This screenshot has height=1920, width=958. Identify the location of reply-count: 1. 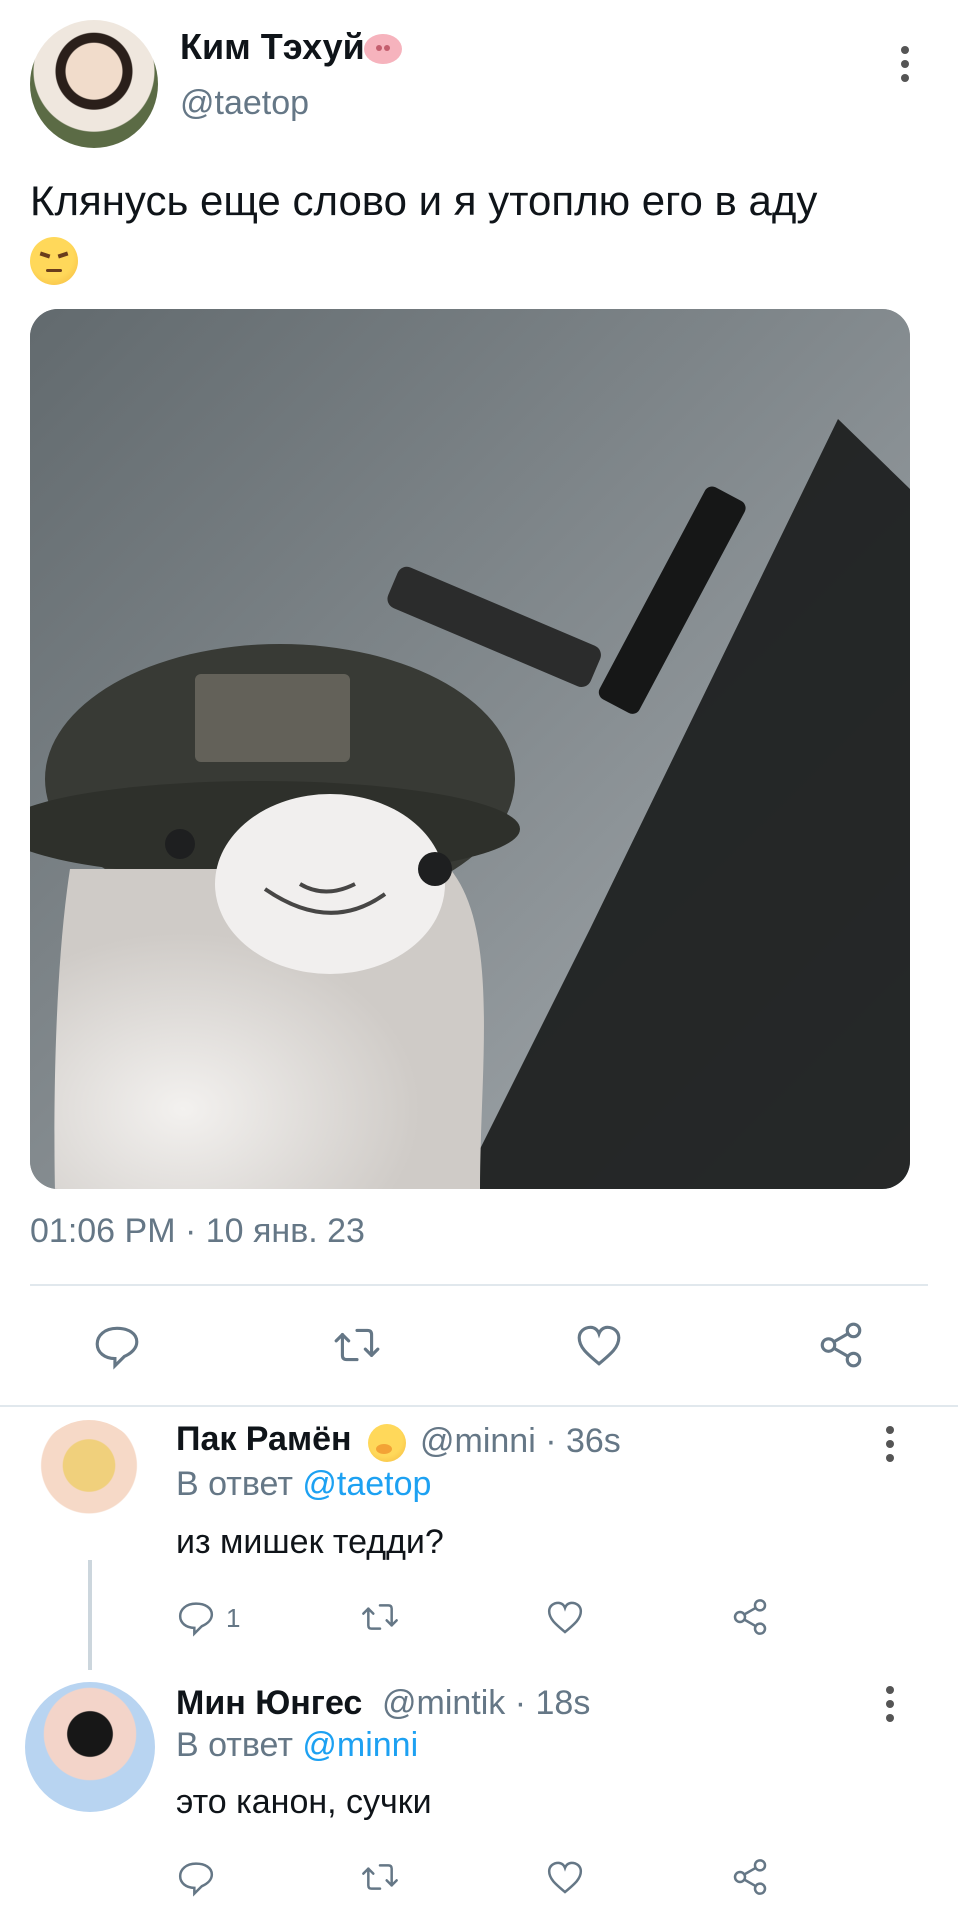
(233, 1618).